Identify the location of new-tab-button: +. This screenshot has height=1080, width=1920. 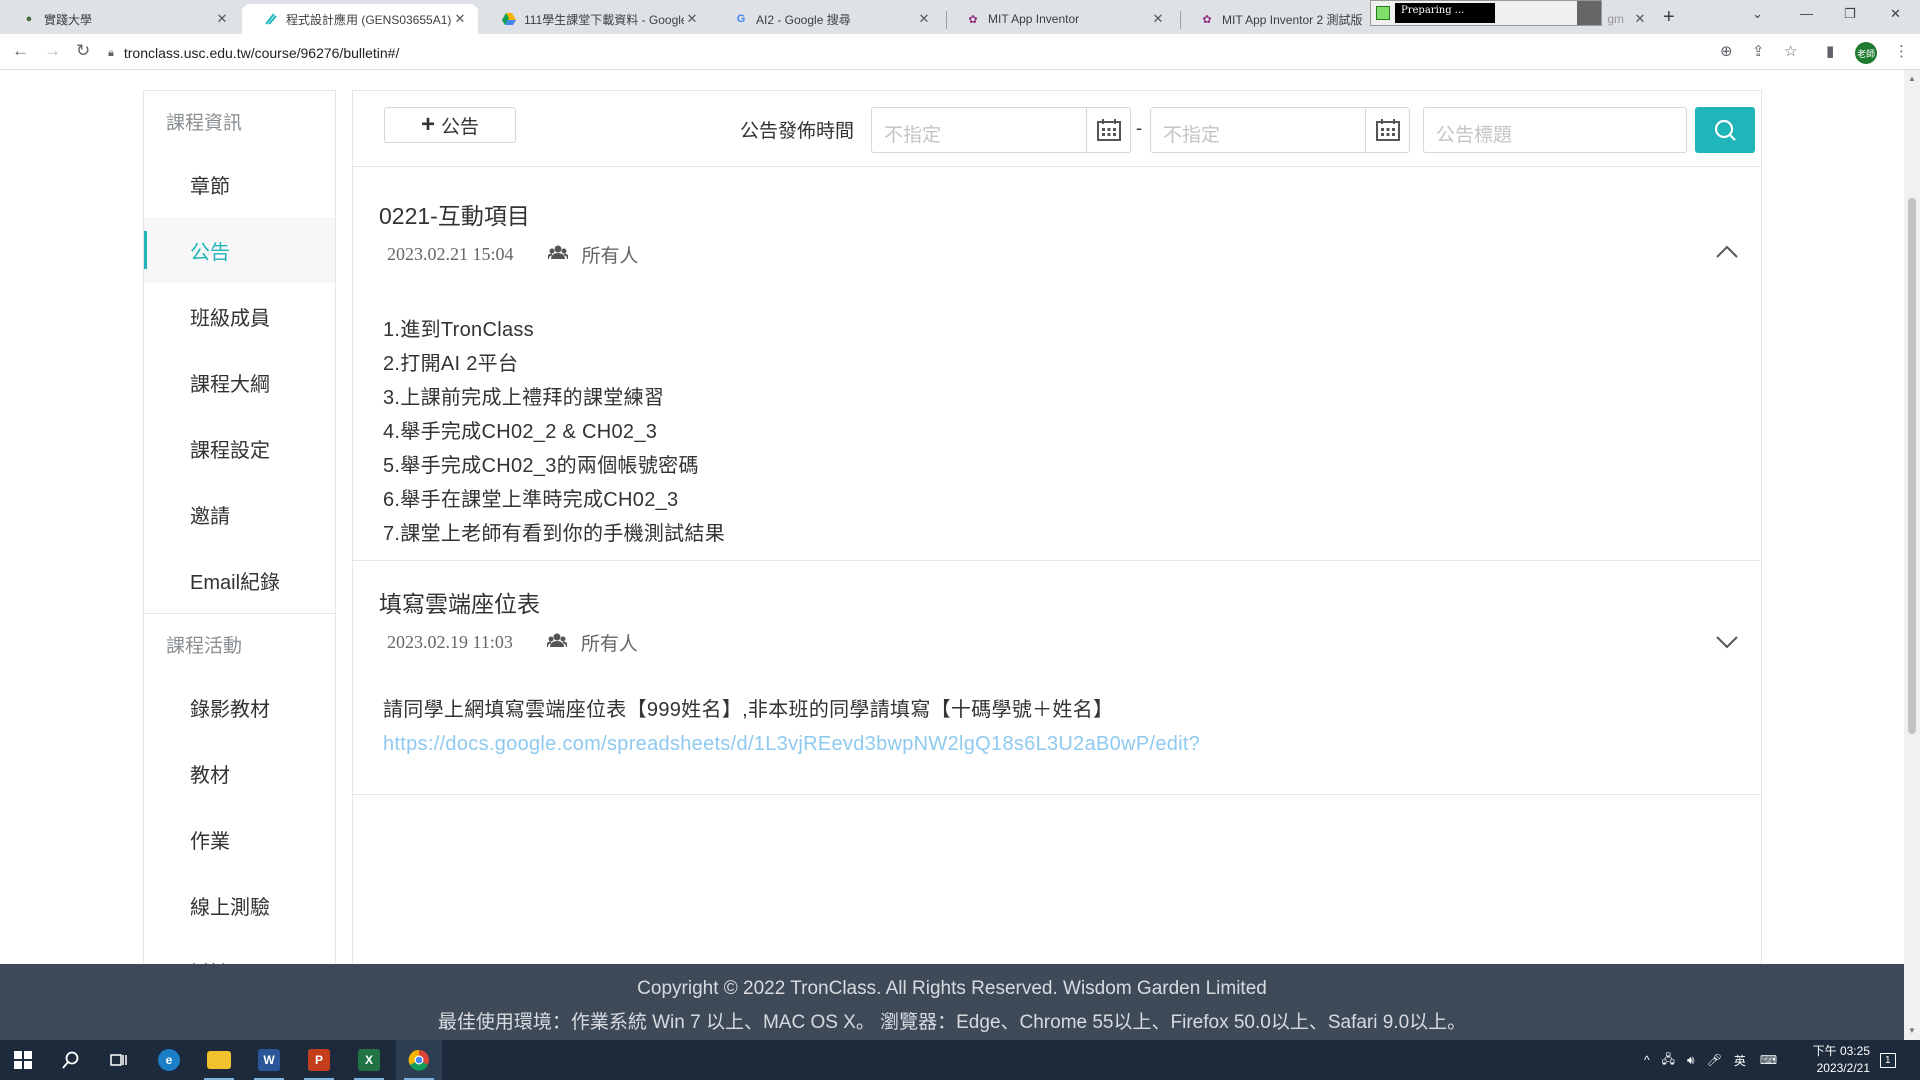
(1669, 17).